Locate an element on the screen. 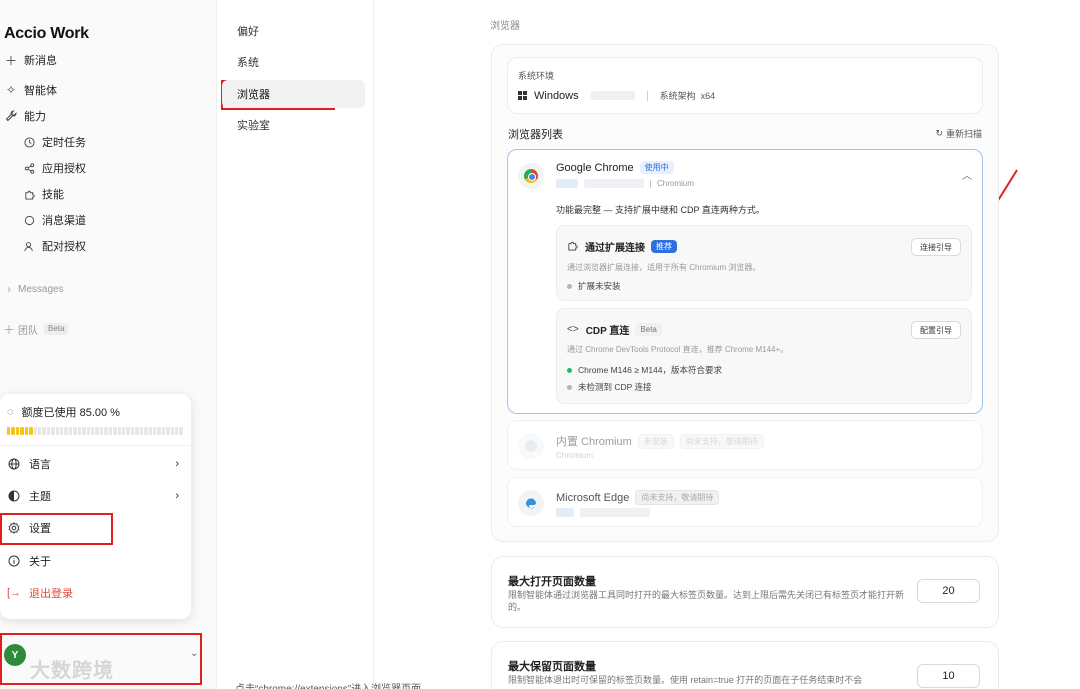 This screenshot has width=1080, height=689. quota-row: ◌ 额度已使用 85.00 % is located at coordinates (63, 412).